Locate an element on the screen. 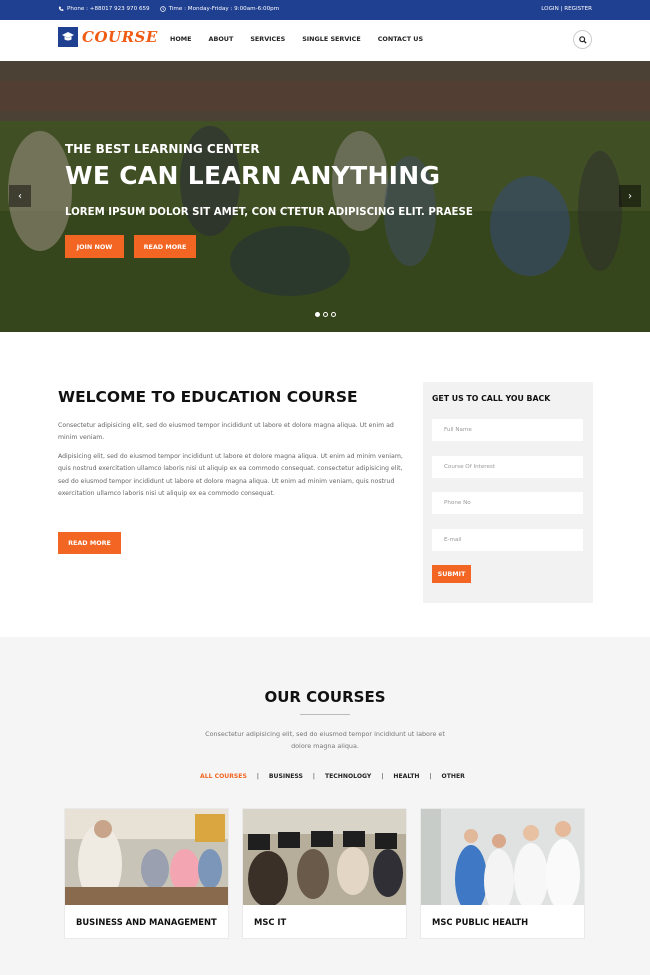  title-divider is located at coordinates (325, 714).